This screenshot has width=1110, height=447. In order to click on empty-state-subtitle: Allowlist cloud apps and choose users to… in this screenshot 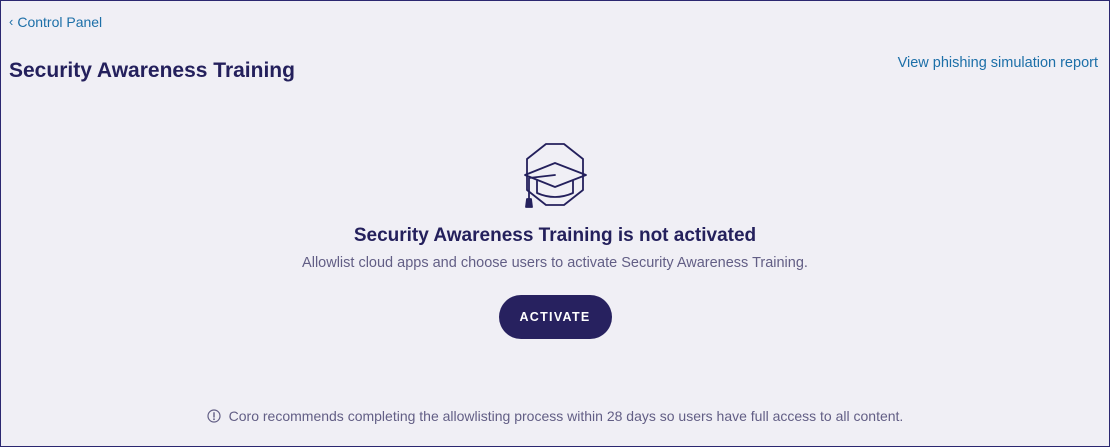, I will do `click(555, 263)`.